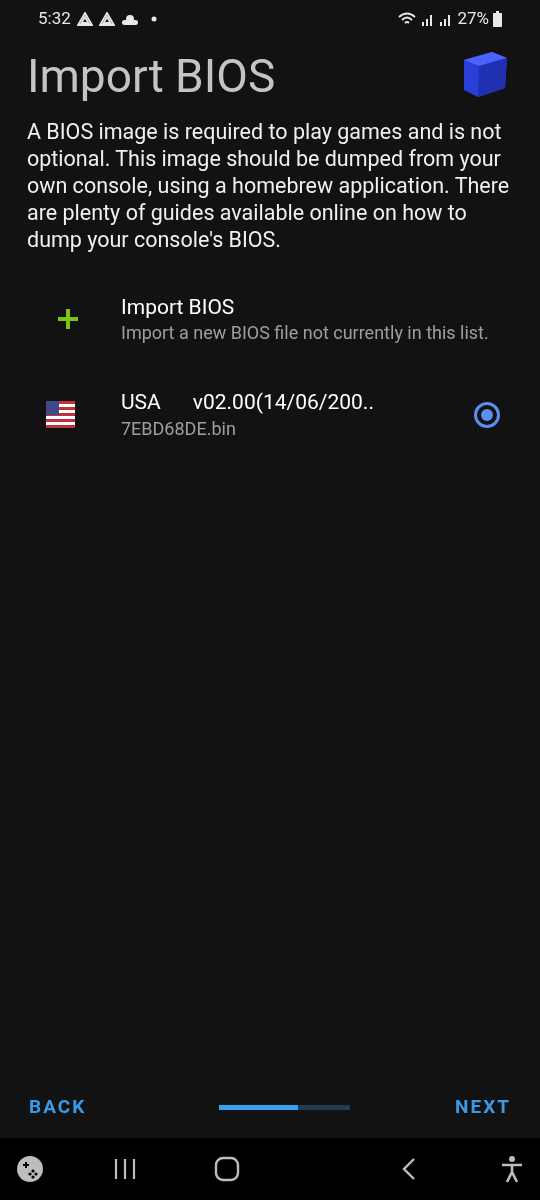 The image size is (540, 1200). What do you see at coordinates (483, 1107) in the screenshot?
I see `next-button: NEXT` at bounding box center [483, 1107].